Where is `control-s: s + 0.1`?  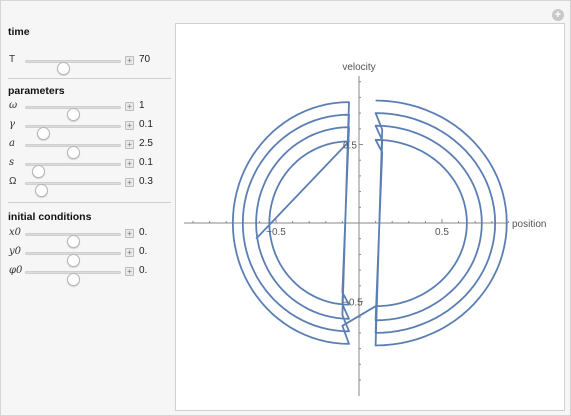
control-s: s + 0.1 is located at coordinates (86, 167).